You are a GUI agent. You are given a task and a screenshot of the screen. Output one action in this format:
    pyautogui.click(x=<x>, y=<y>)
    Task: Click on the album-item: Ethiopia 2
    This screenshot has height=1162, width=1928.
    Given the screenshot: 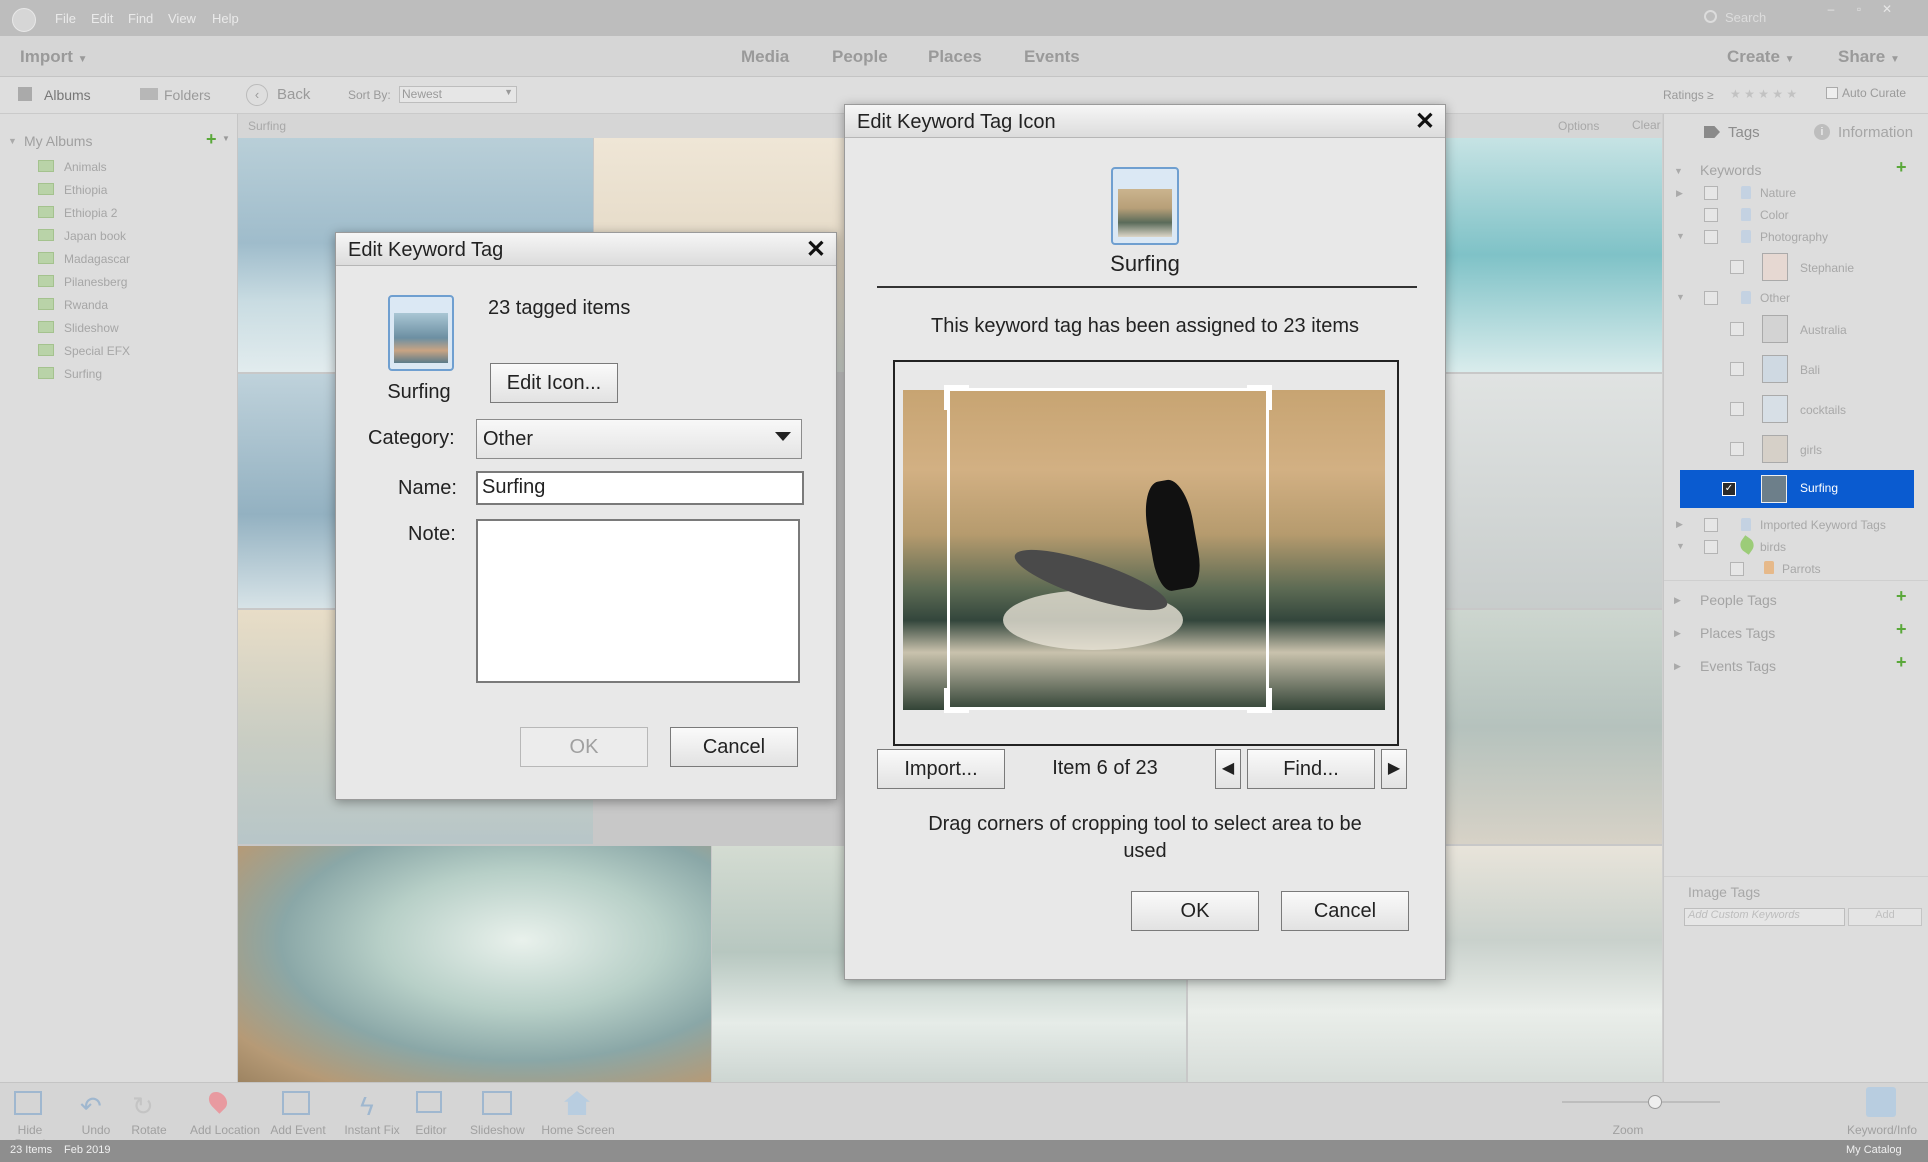 What is the action you would take?
    pyautogui.click(x=77, y=213)
    